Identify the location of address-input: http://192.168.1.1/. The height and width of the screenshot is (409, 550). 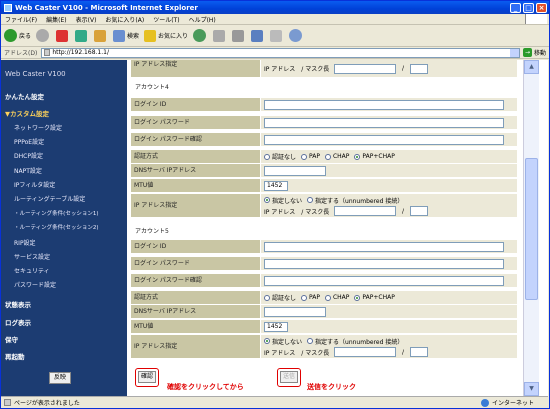
(280, 52).